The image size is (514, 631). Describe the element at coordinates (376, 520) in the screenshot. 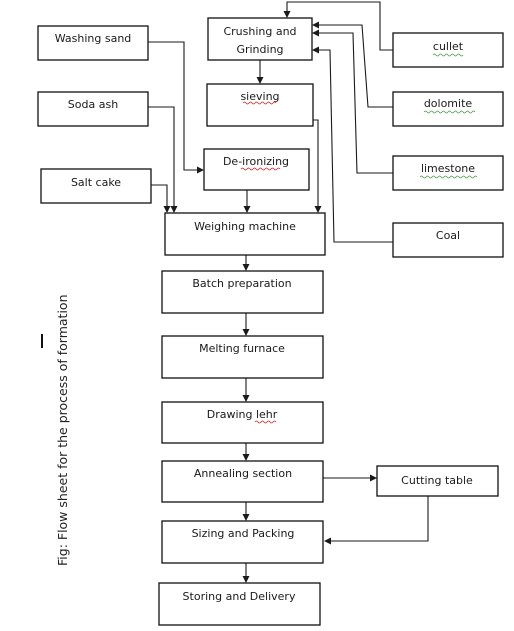

I see `edge-cutting-sizing` at that location.